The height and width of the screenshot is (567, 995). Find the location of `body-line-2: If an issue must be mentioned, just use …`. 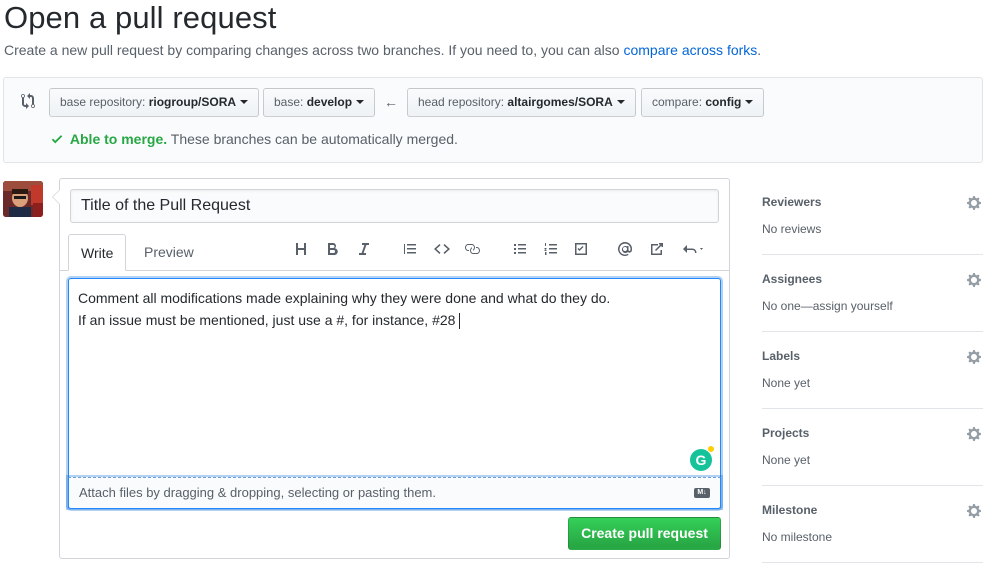

body-line-2: If an issue must be mentioned, just use … is located at coordinates (269, 321).